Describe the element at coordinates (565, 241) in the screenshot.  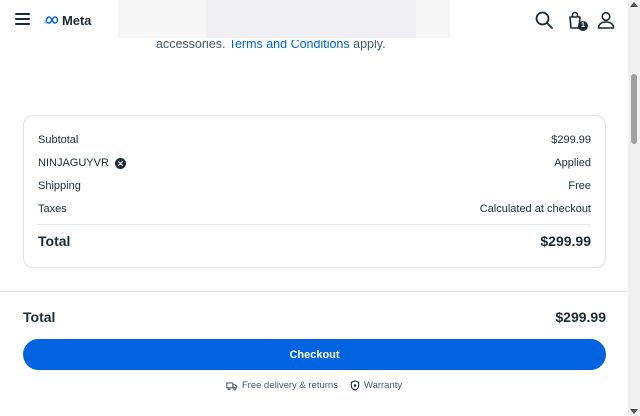
I see `summary-total-value: $299.99` at that location.